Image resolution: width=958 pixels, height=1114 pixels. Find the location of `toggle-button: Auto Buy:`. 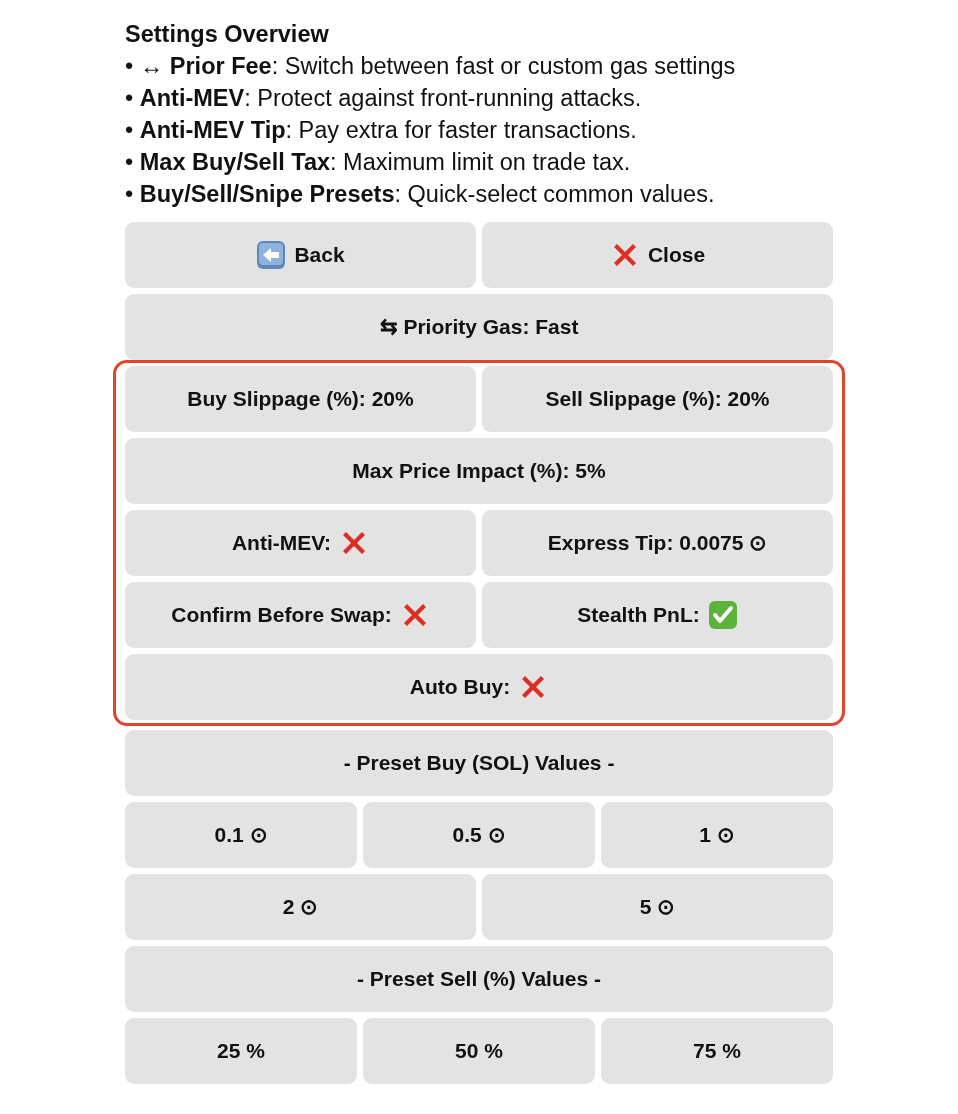

toggle-button: Auto Buy: is located at coordinates (479, 687).